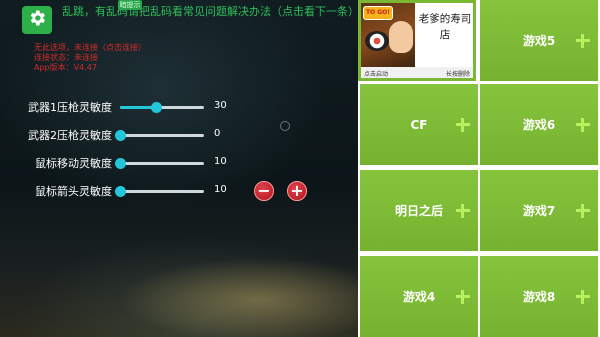  What do you see at coordinates (378, 13) in the screenshot?
I see `togo-logo: TO GO!` at bounding box center [378, 13].